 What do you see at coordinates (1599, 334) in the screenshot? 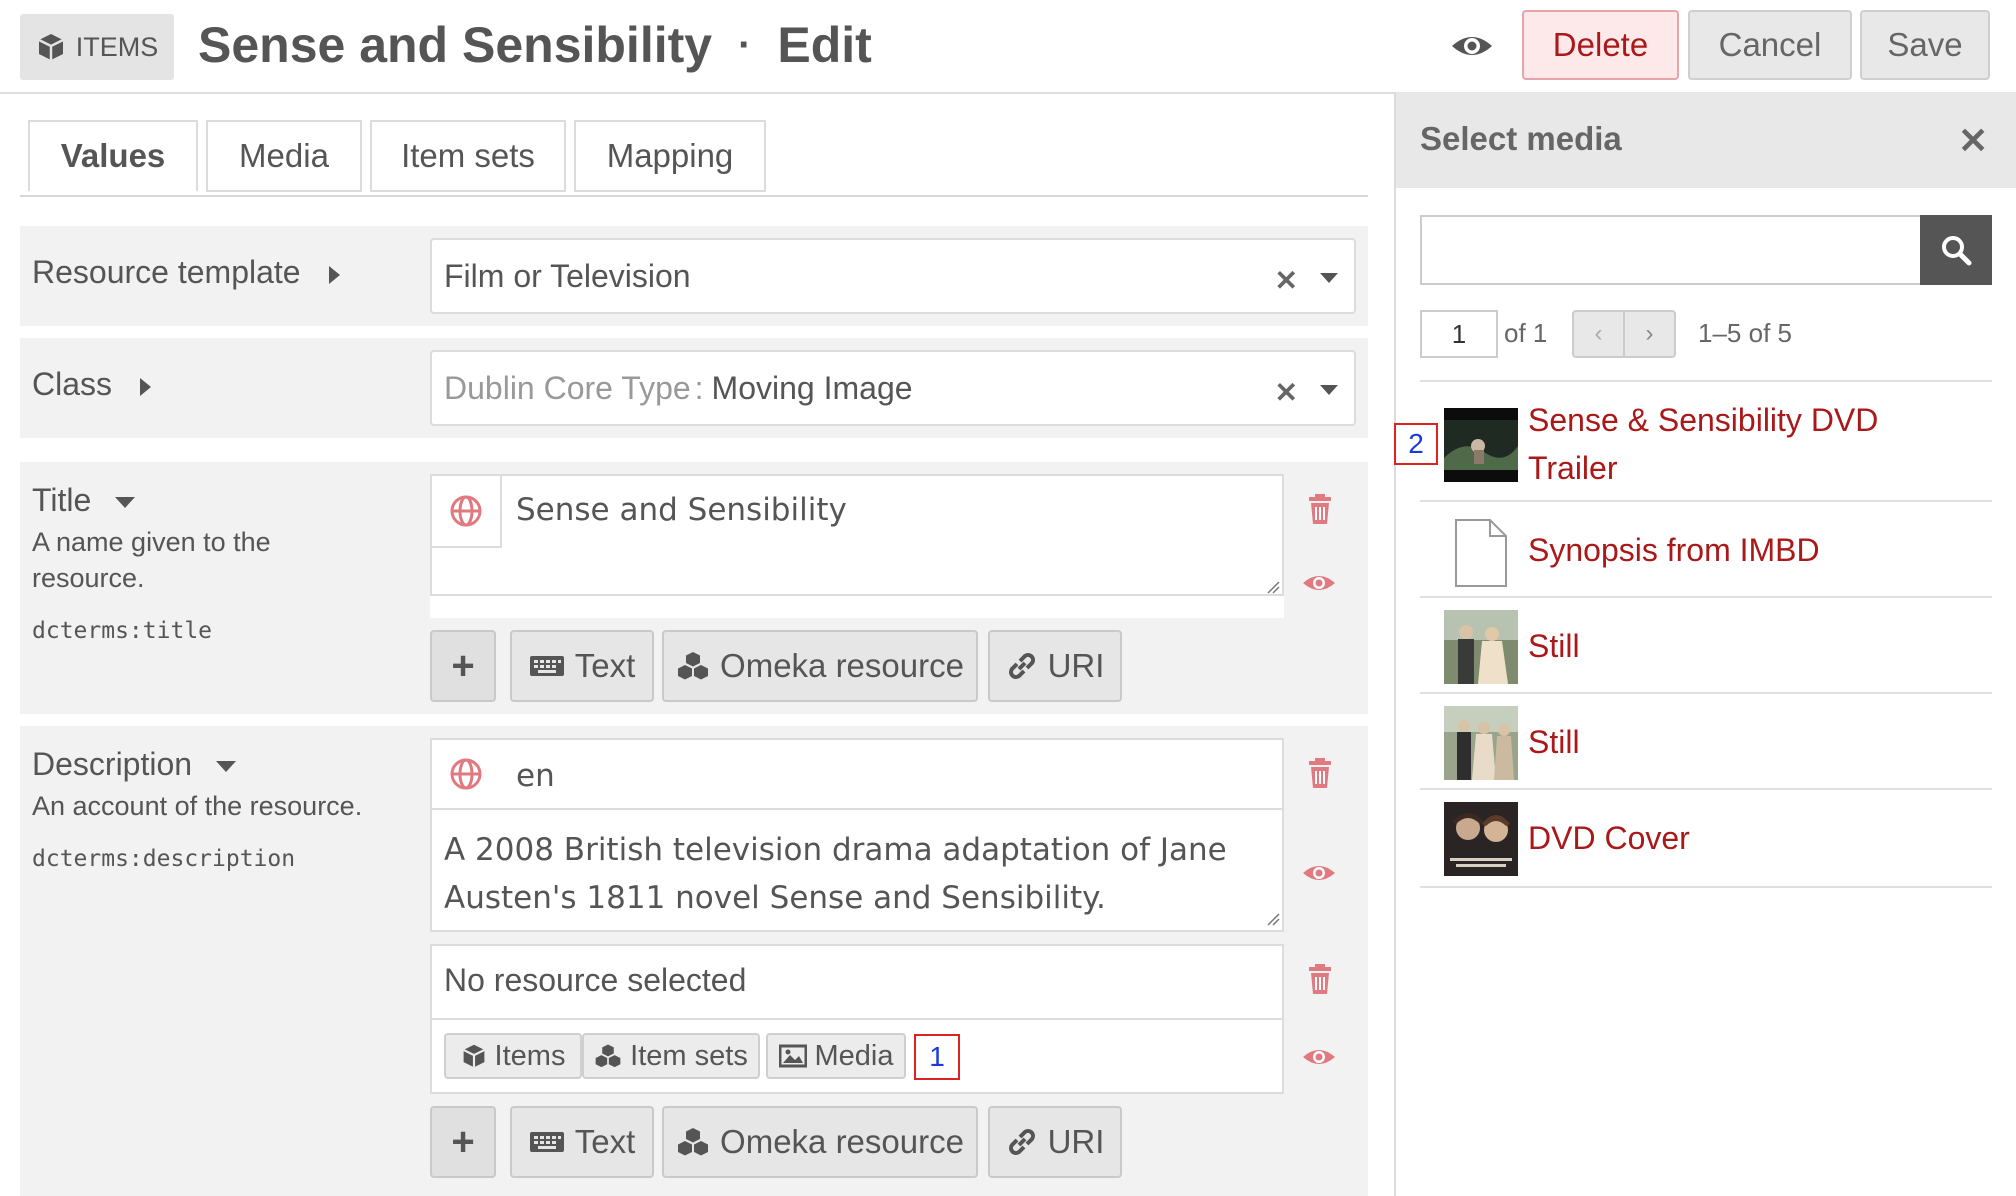
I see `previous-page-button: ‹` at bounding box center [1599, 334].